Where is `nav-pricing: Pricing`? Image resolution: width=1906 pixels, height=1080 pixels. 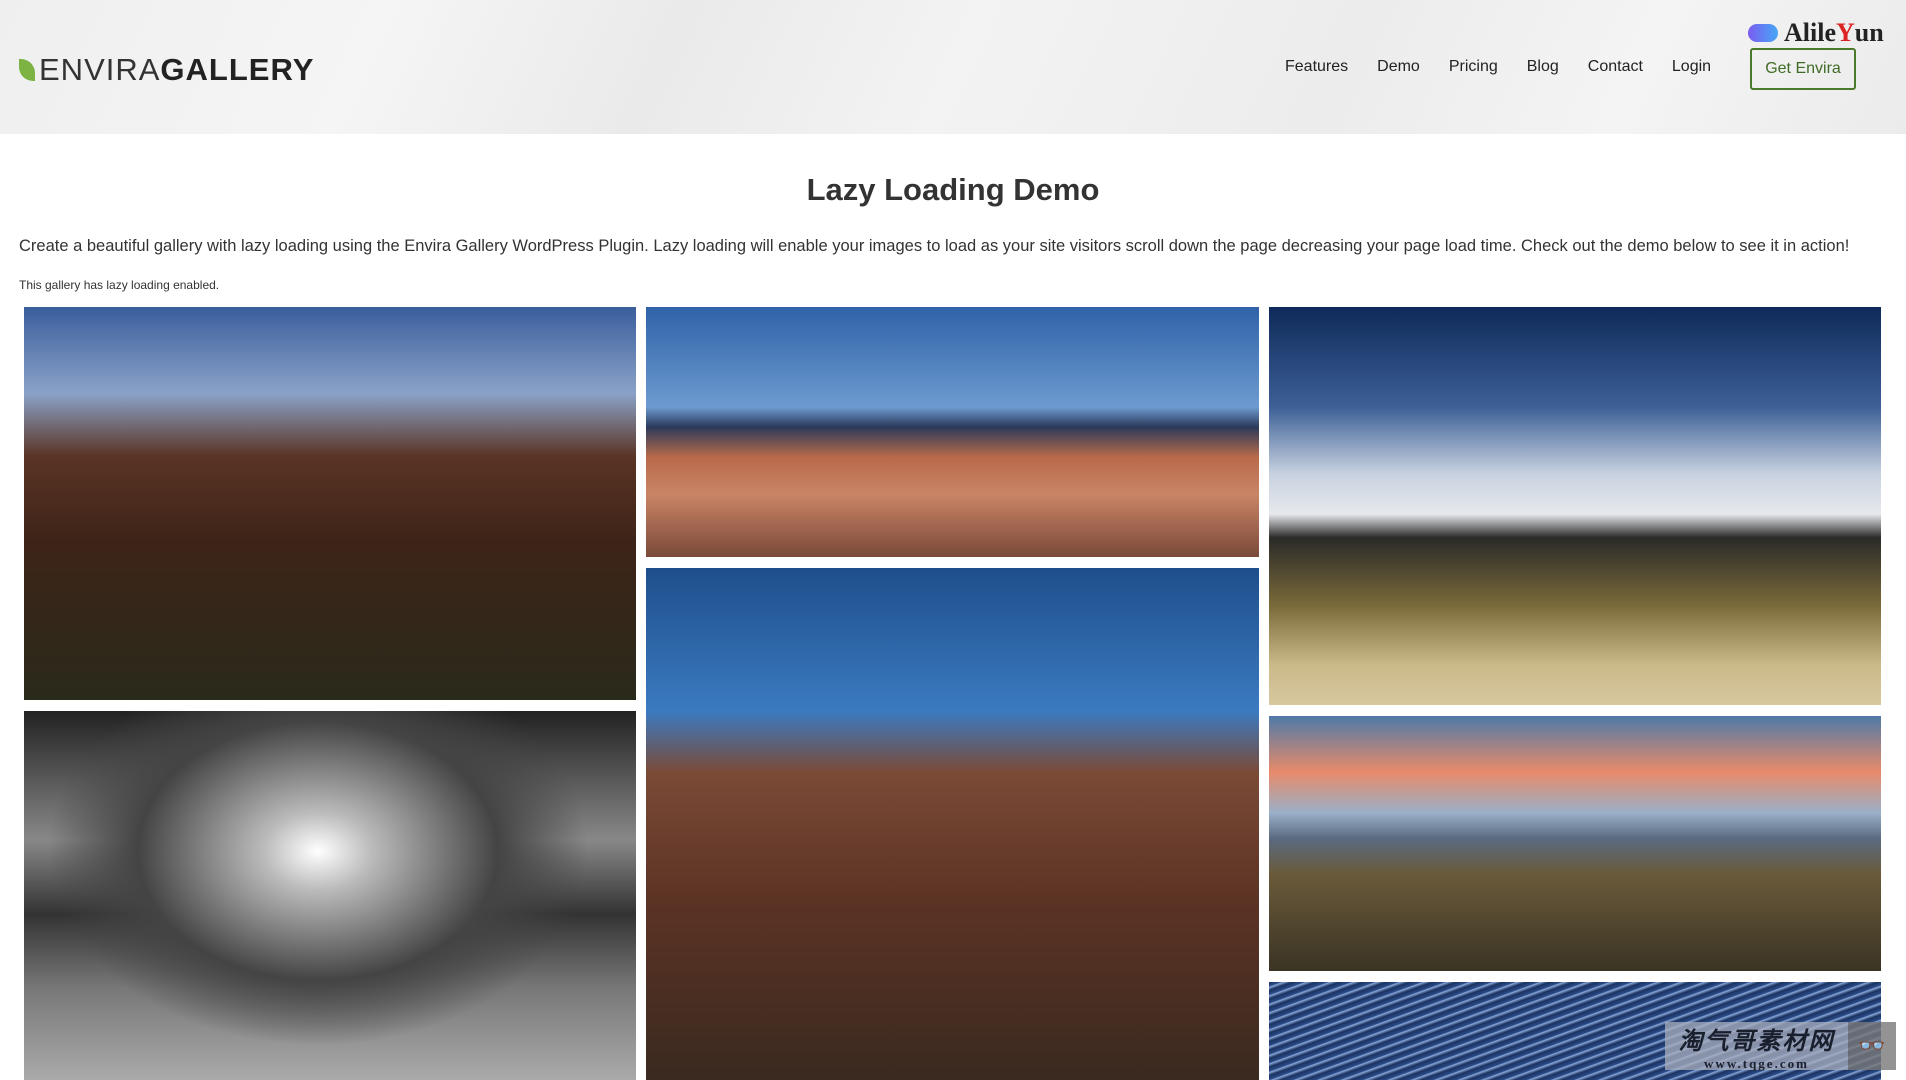 nav-pricing: Pricing is located at coordinates (1473, 67).